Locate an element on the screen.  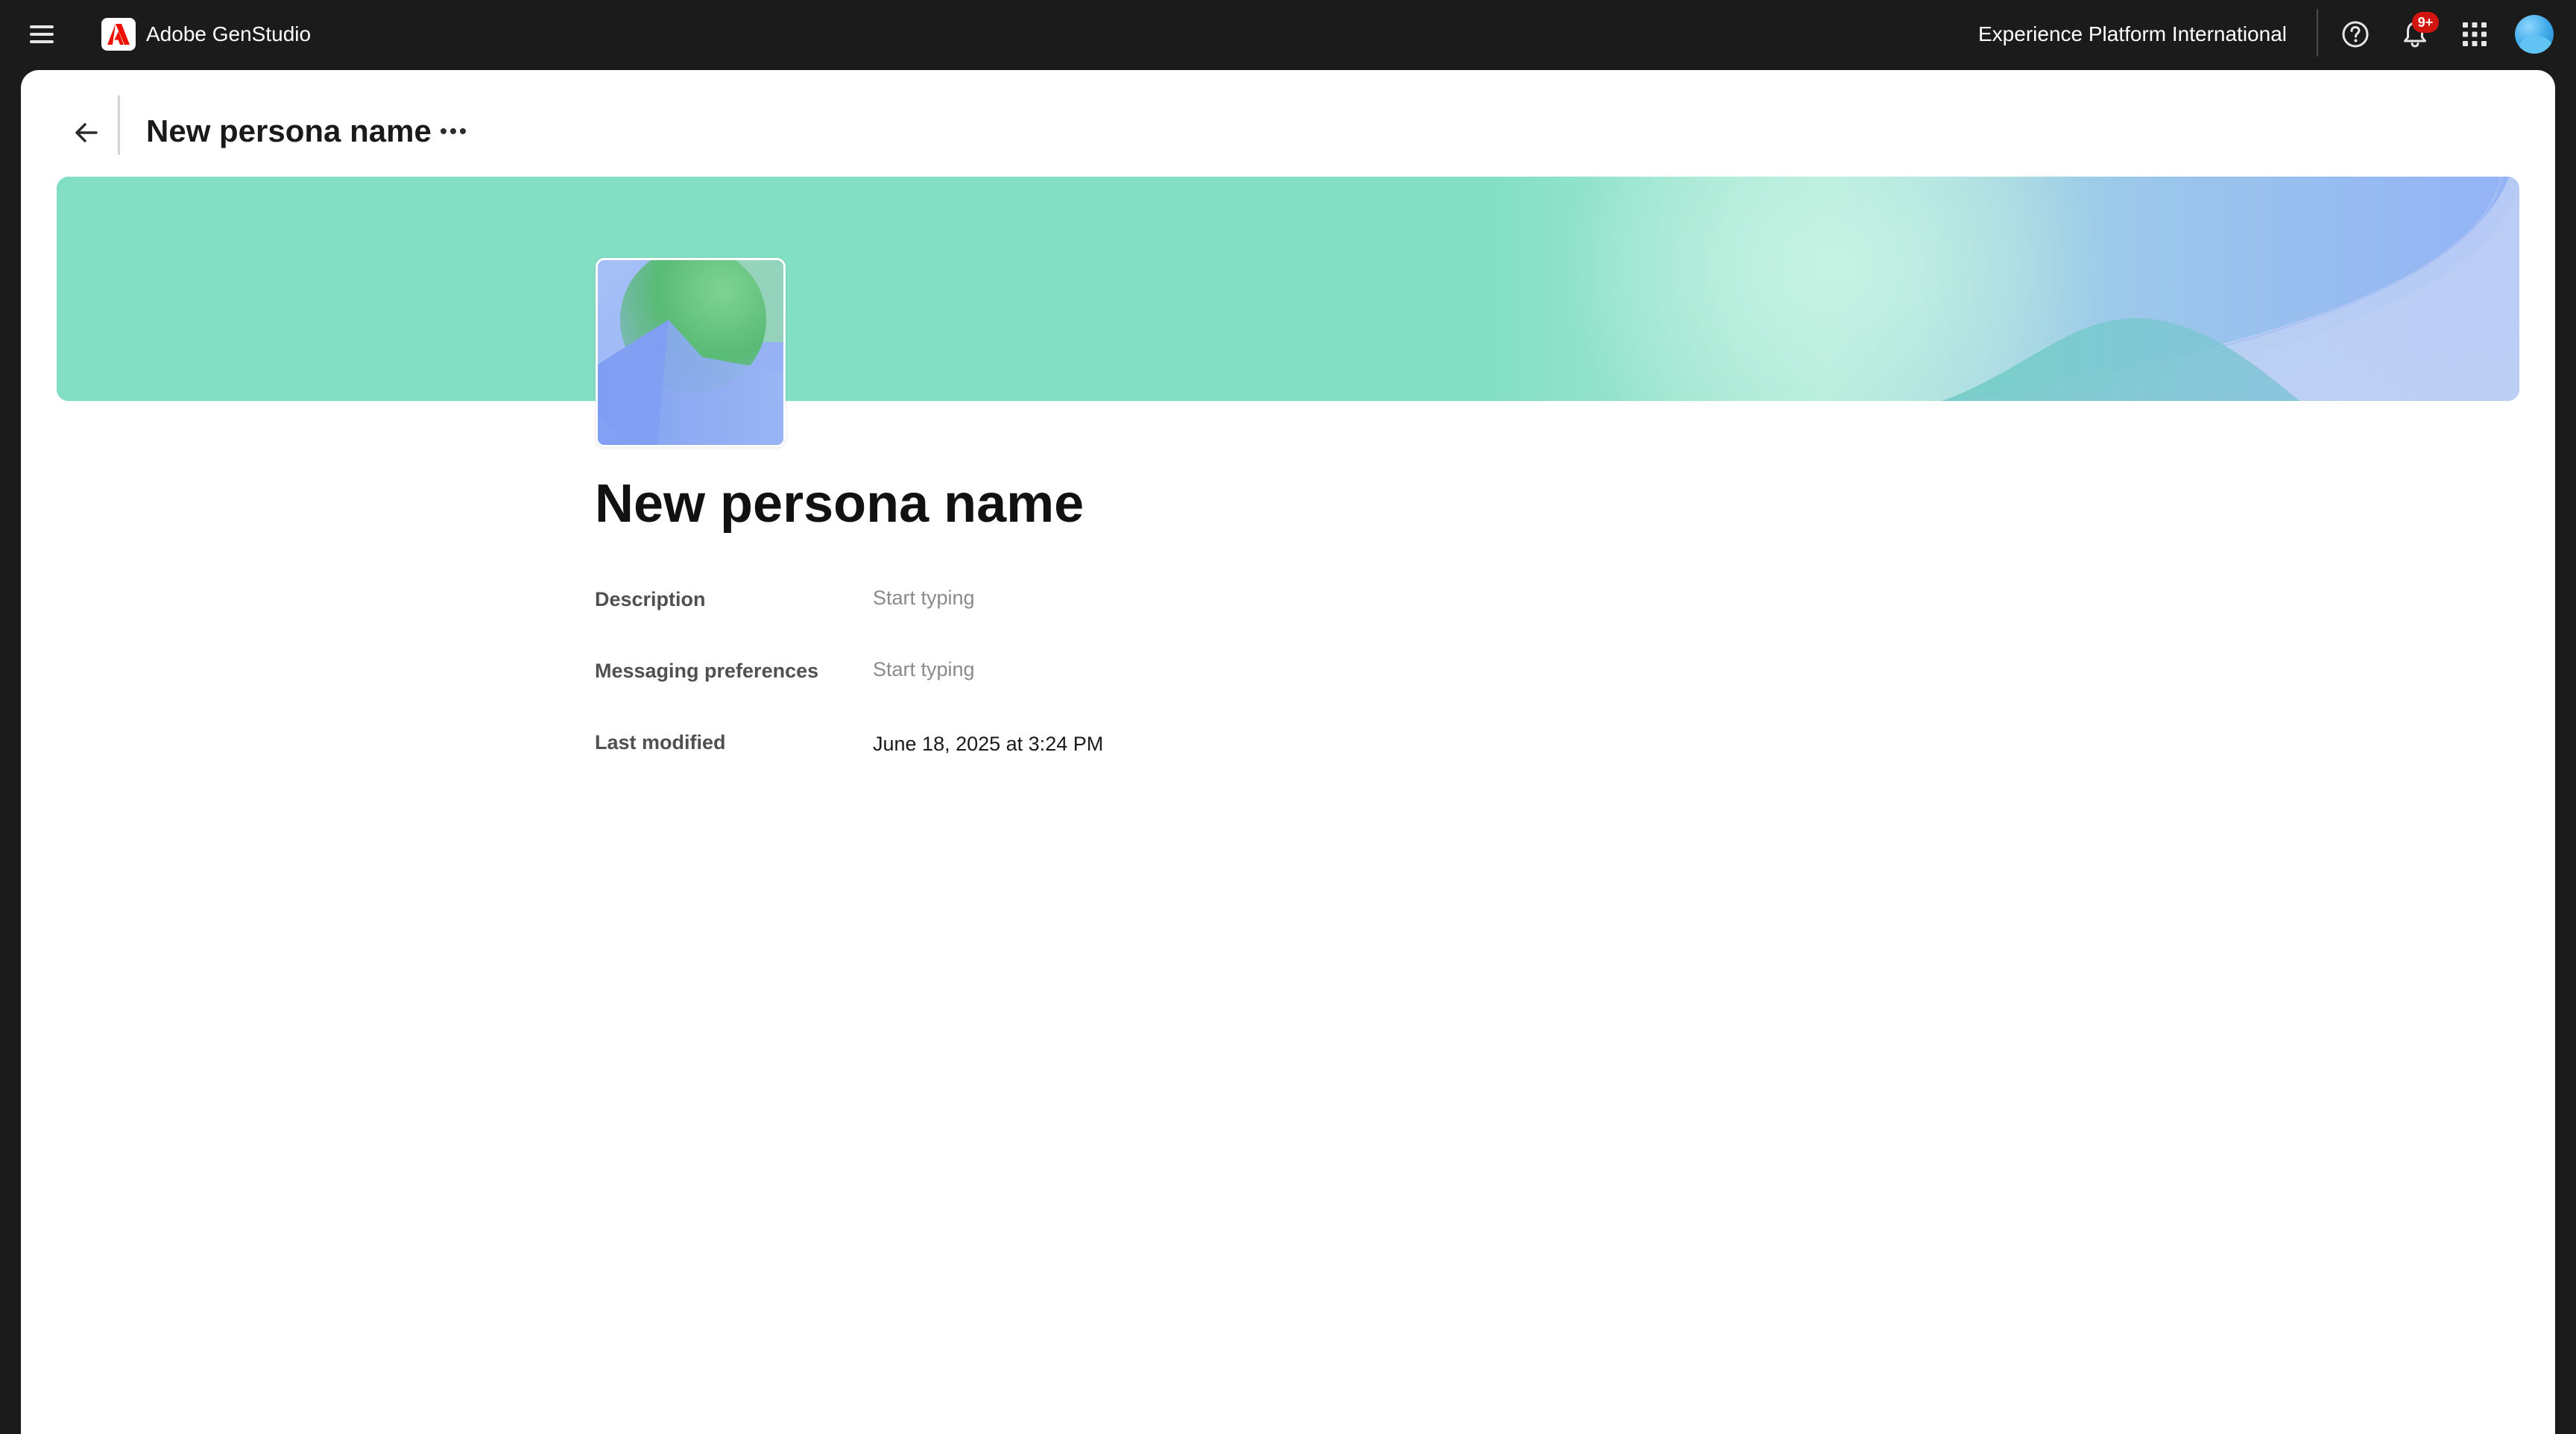
org-switcher: Experience Platform International is located at coordinates (2132, 34).